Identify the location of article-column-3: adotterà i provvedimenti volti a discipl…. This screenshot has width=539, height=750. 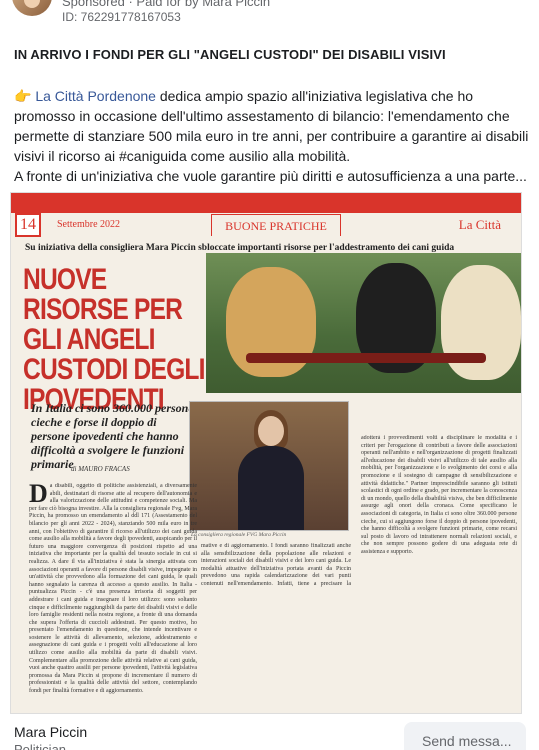
(439, 495).